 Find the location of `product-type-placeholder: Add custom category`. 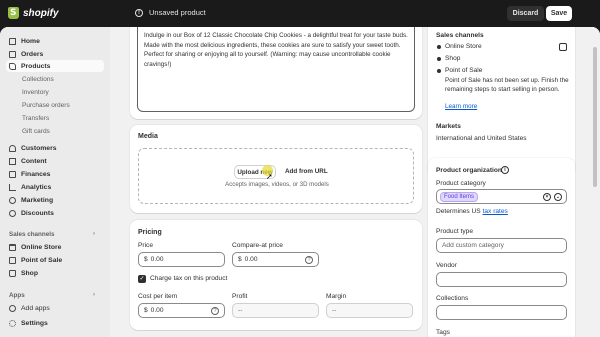

product-type-placeholder: Add custom category is located at coordinates (473, 245).